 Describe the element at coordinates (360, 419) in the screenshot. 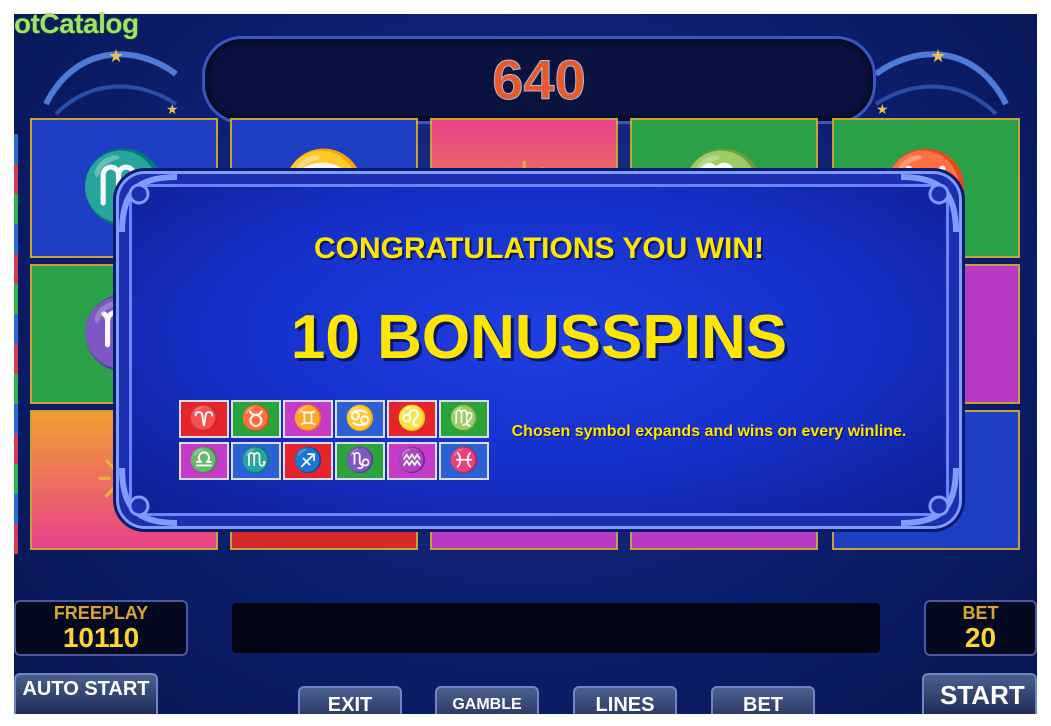

I see `cancer-icon: ♋` at that location.